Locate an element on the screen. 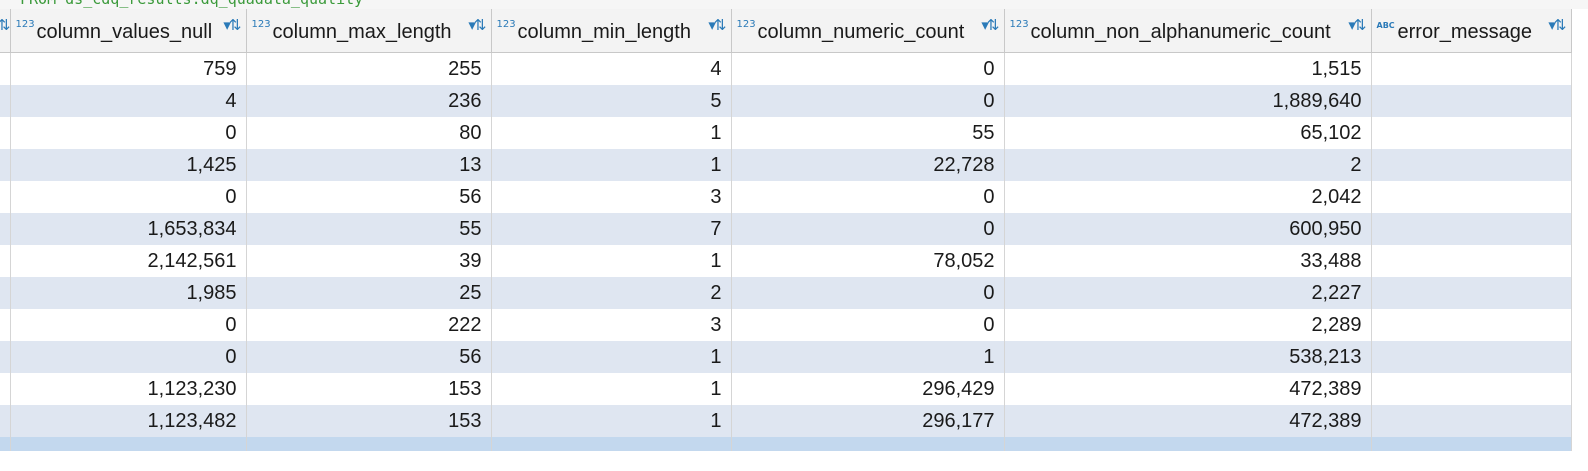 The height and width of the screenshot is (471, 1588). table-row: 1,985 25 2 0 2,227 is located at coordinates (786, 293).